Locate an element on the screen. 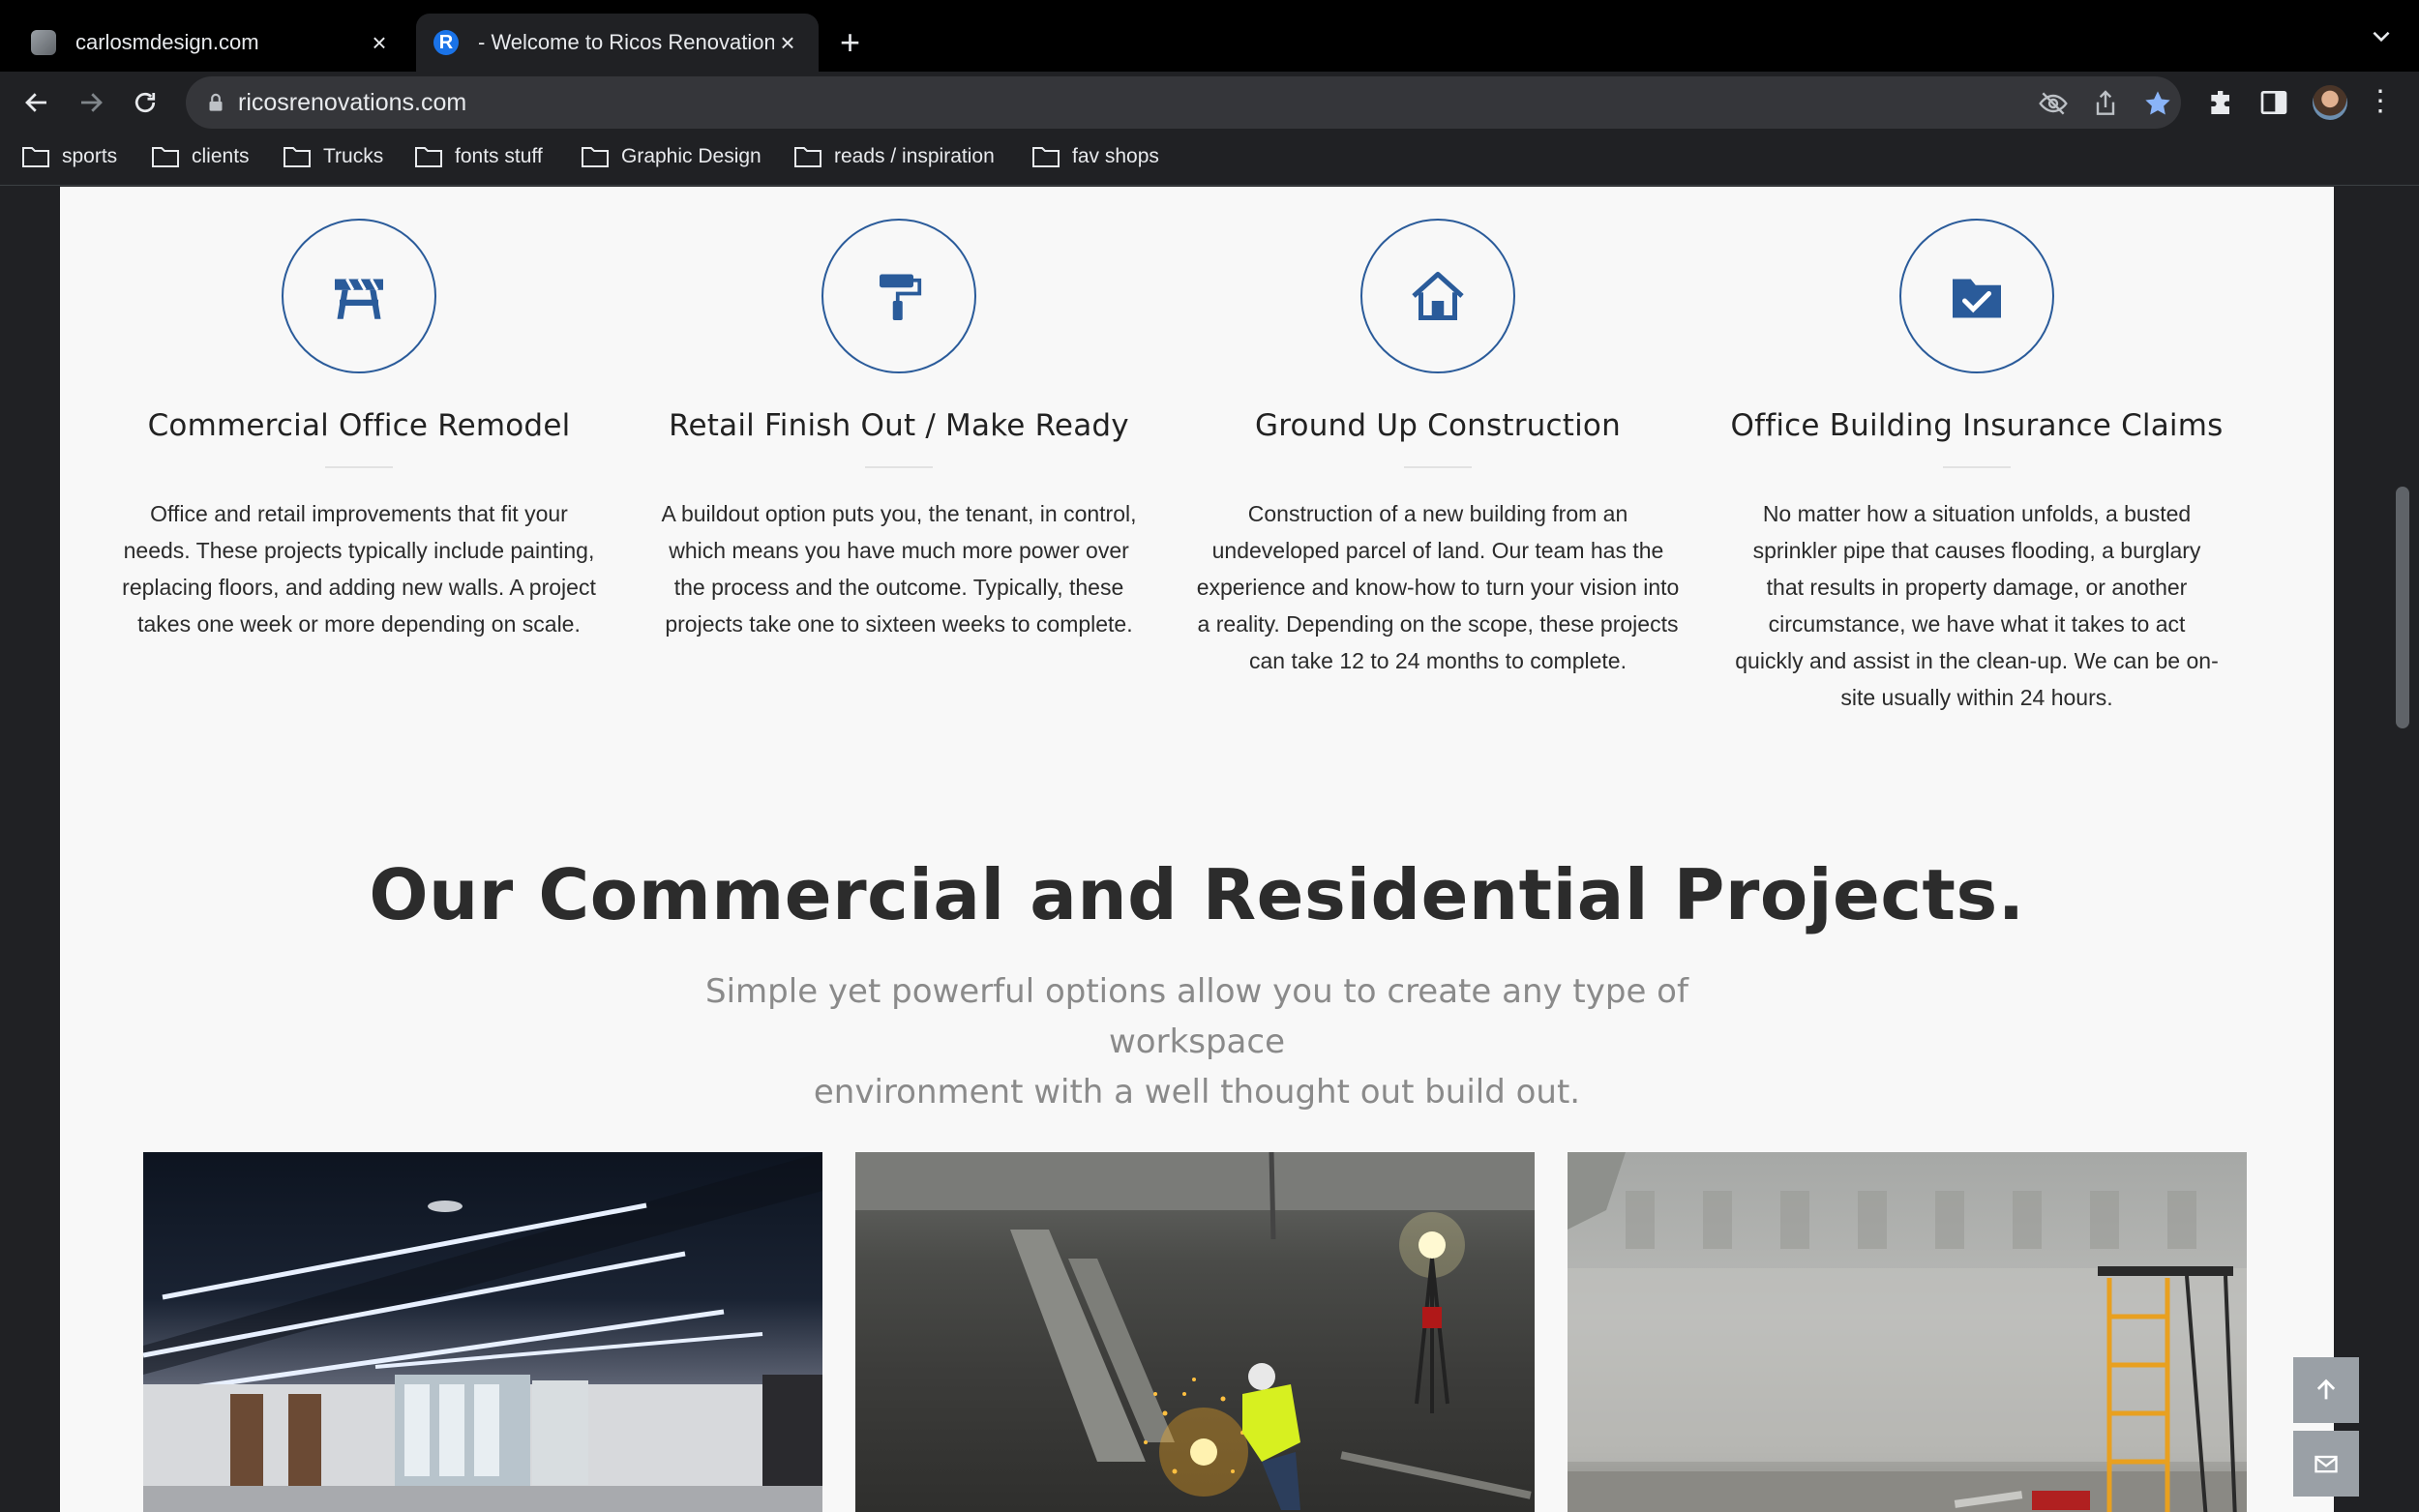 The height and width of the screenshot is (1512, 2419). projects-heading: Our Commercial and Residential Projects. is located at coordinates (1197, 895).